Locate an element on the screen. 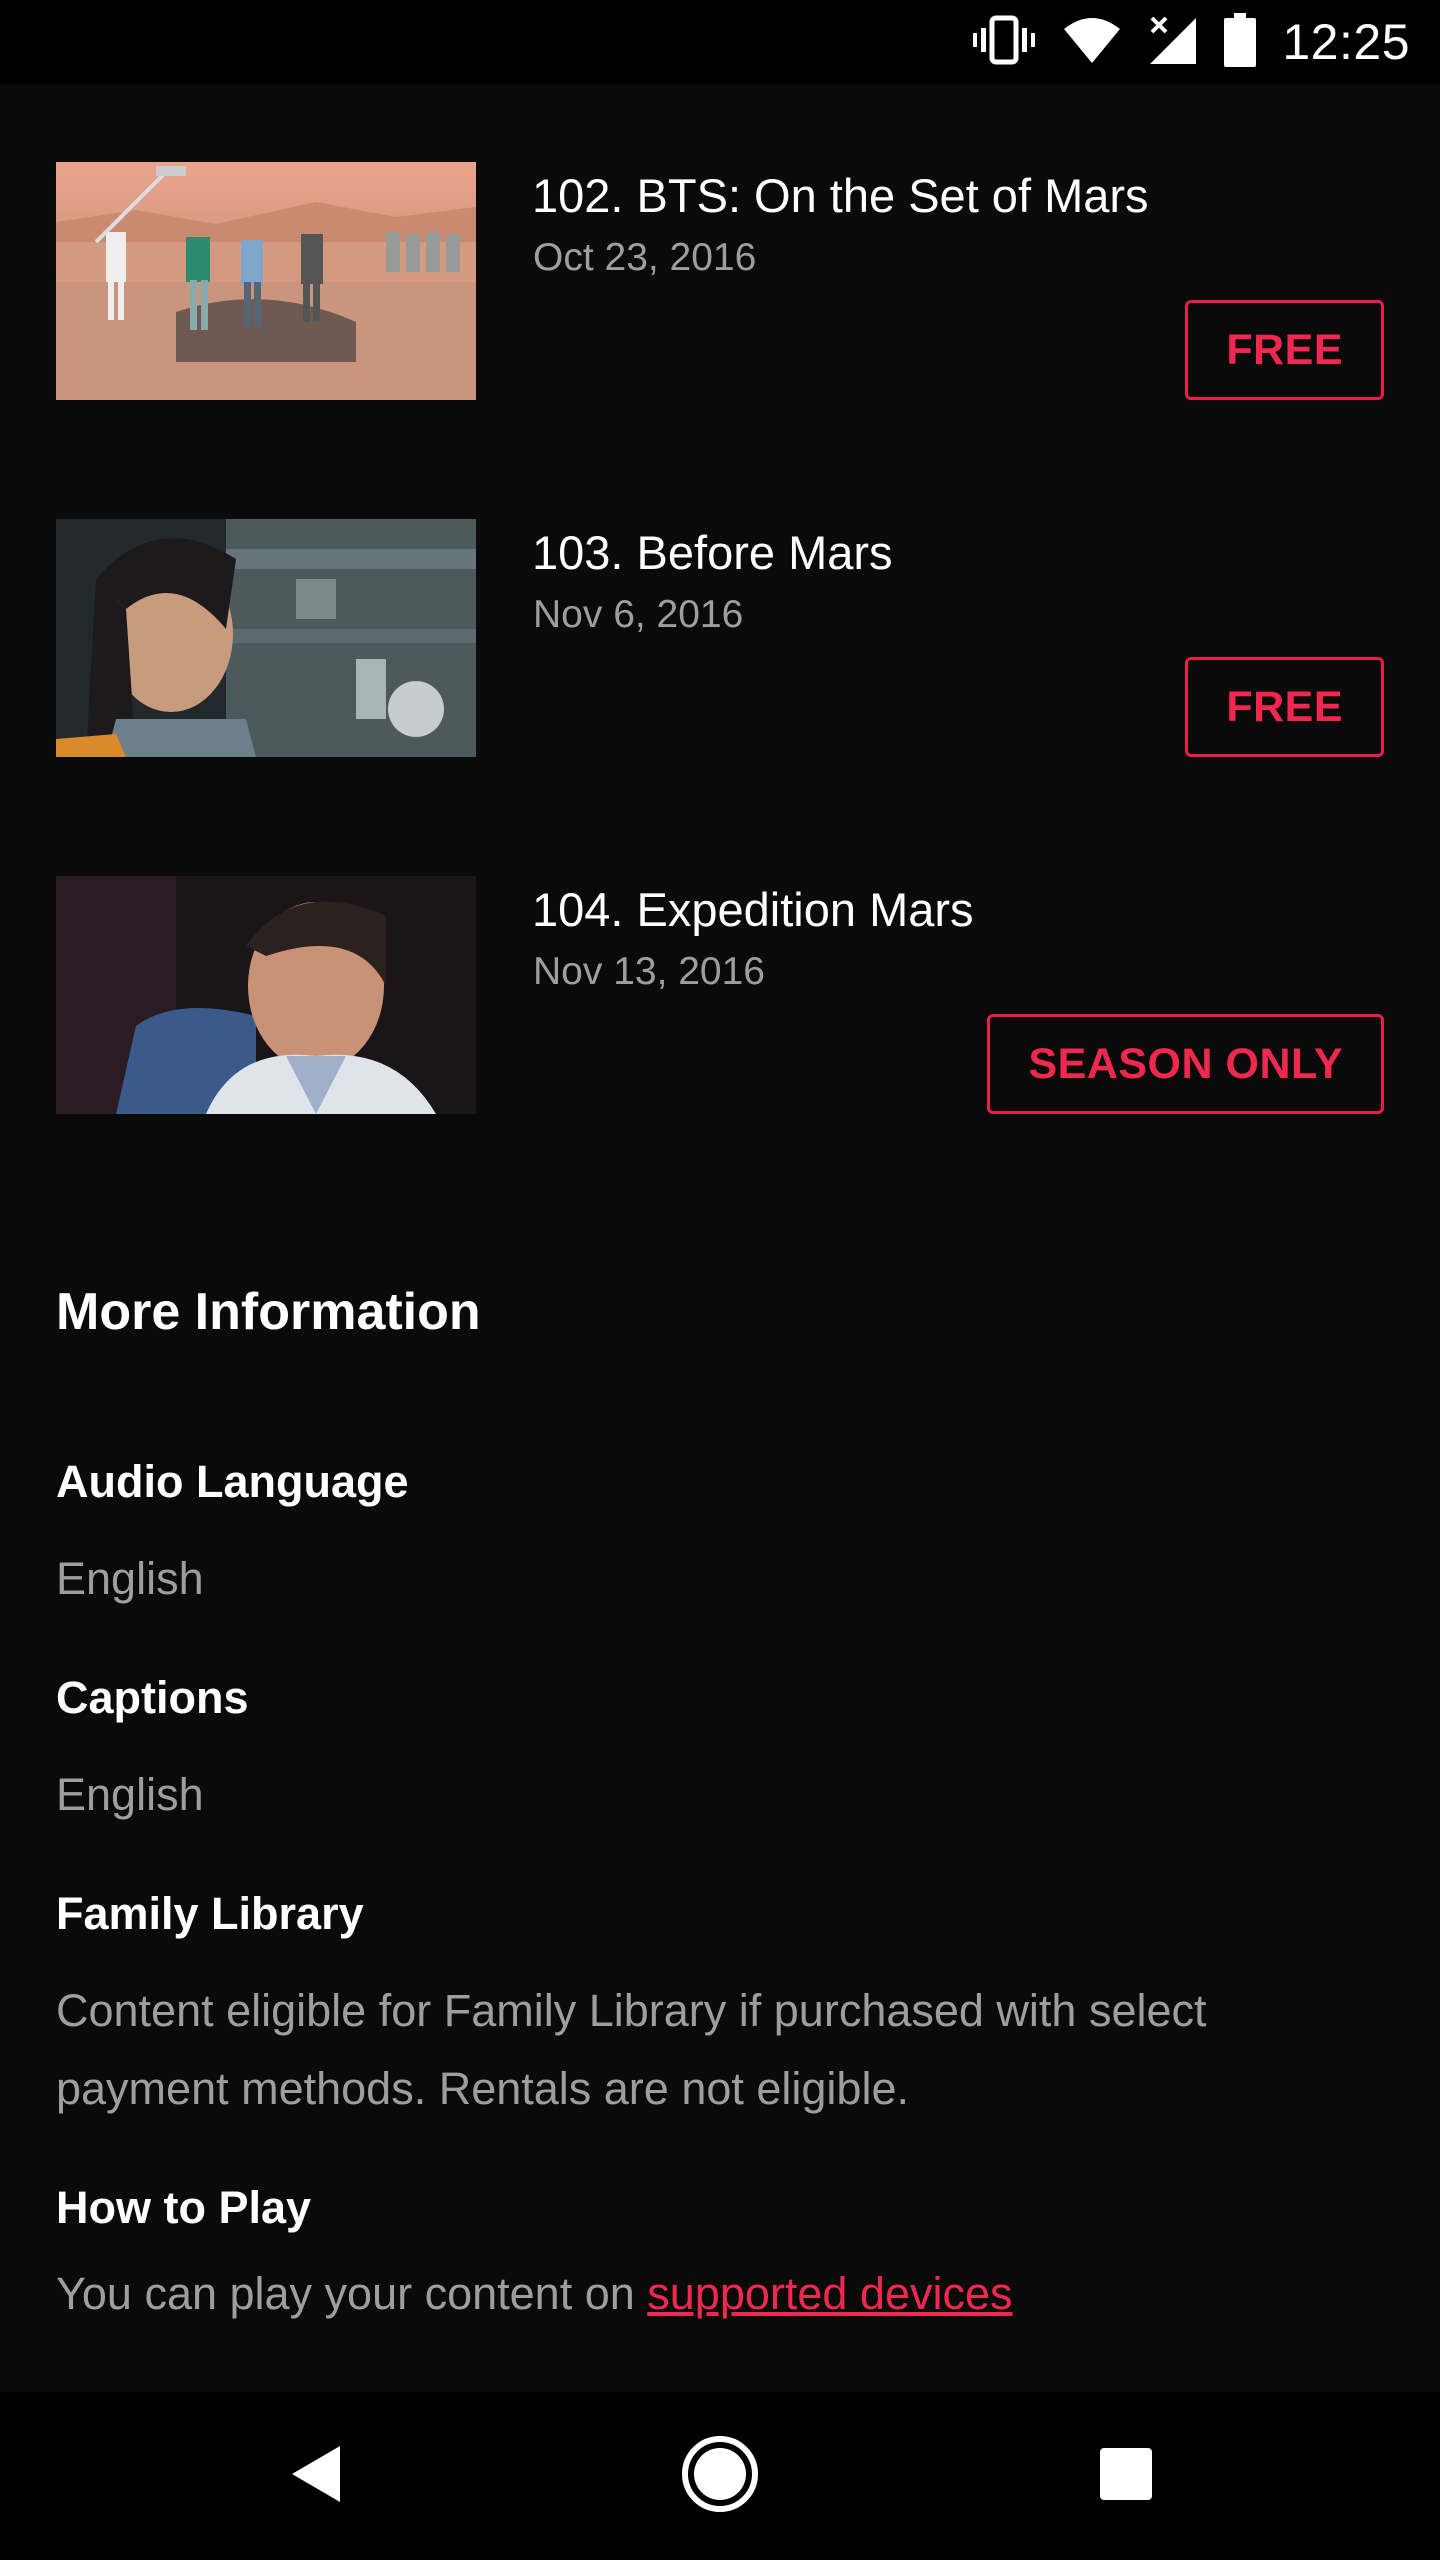  episode-date: Nov 6, 2016 is located at coordinates (638, 614).